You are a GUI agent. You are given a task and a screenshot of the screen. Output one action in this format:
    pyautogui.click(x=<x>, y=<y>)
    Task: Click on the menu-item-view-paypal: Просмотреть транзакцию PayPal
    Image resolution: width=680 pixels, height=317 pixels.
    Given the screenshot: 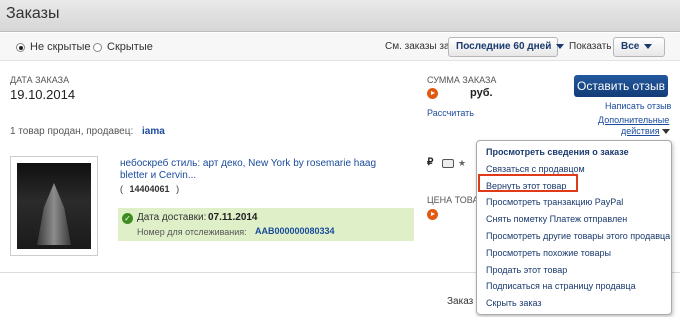 What is the action you would take?
    pyautogui.click(x=554, y=202)
    